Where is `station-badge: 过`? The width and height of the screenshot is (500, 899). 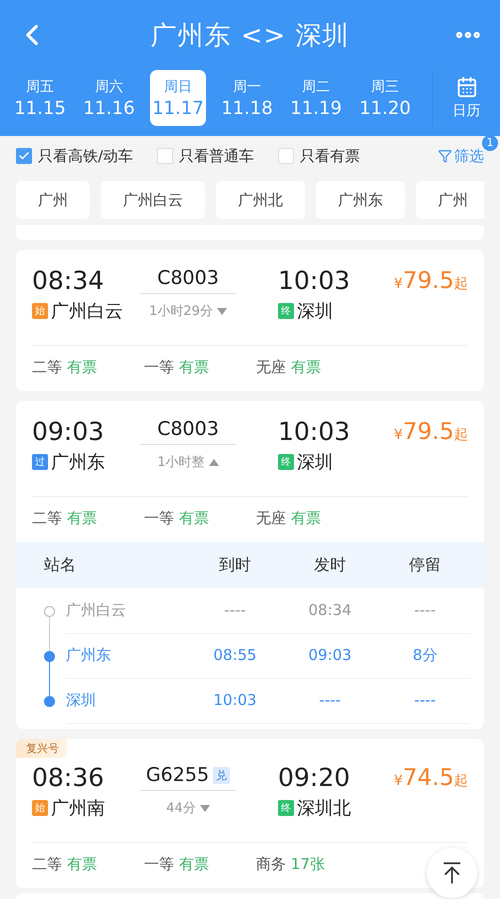 station-badge: 过 is located at coordinates (40, 462).